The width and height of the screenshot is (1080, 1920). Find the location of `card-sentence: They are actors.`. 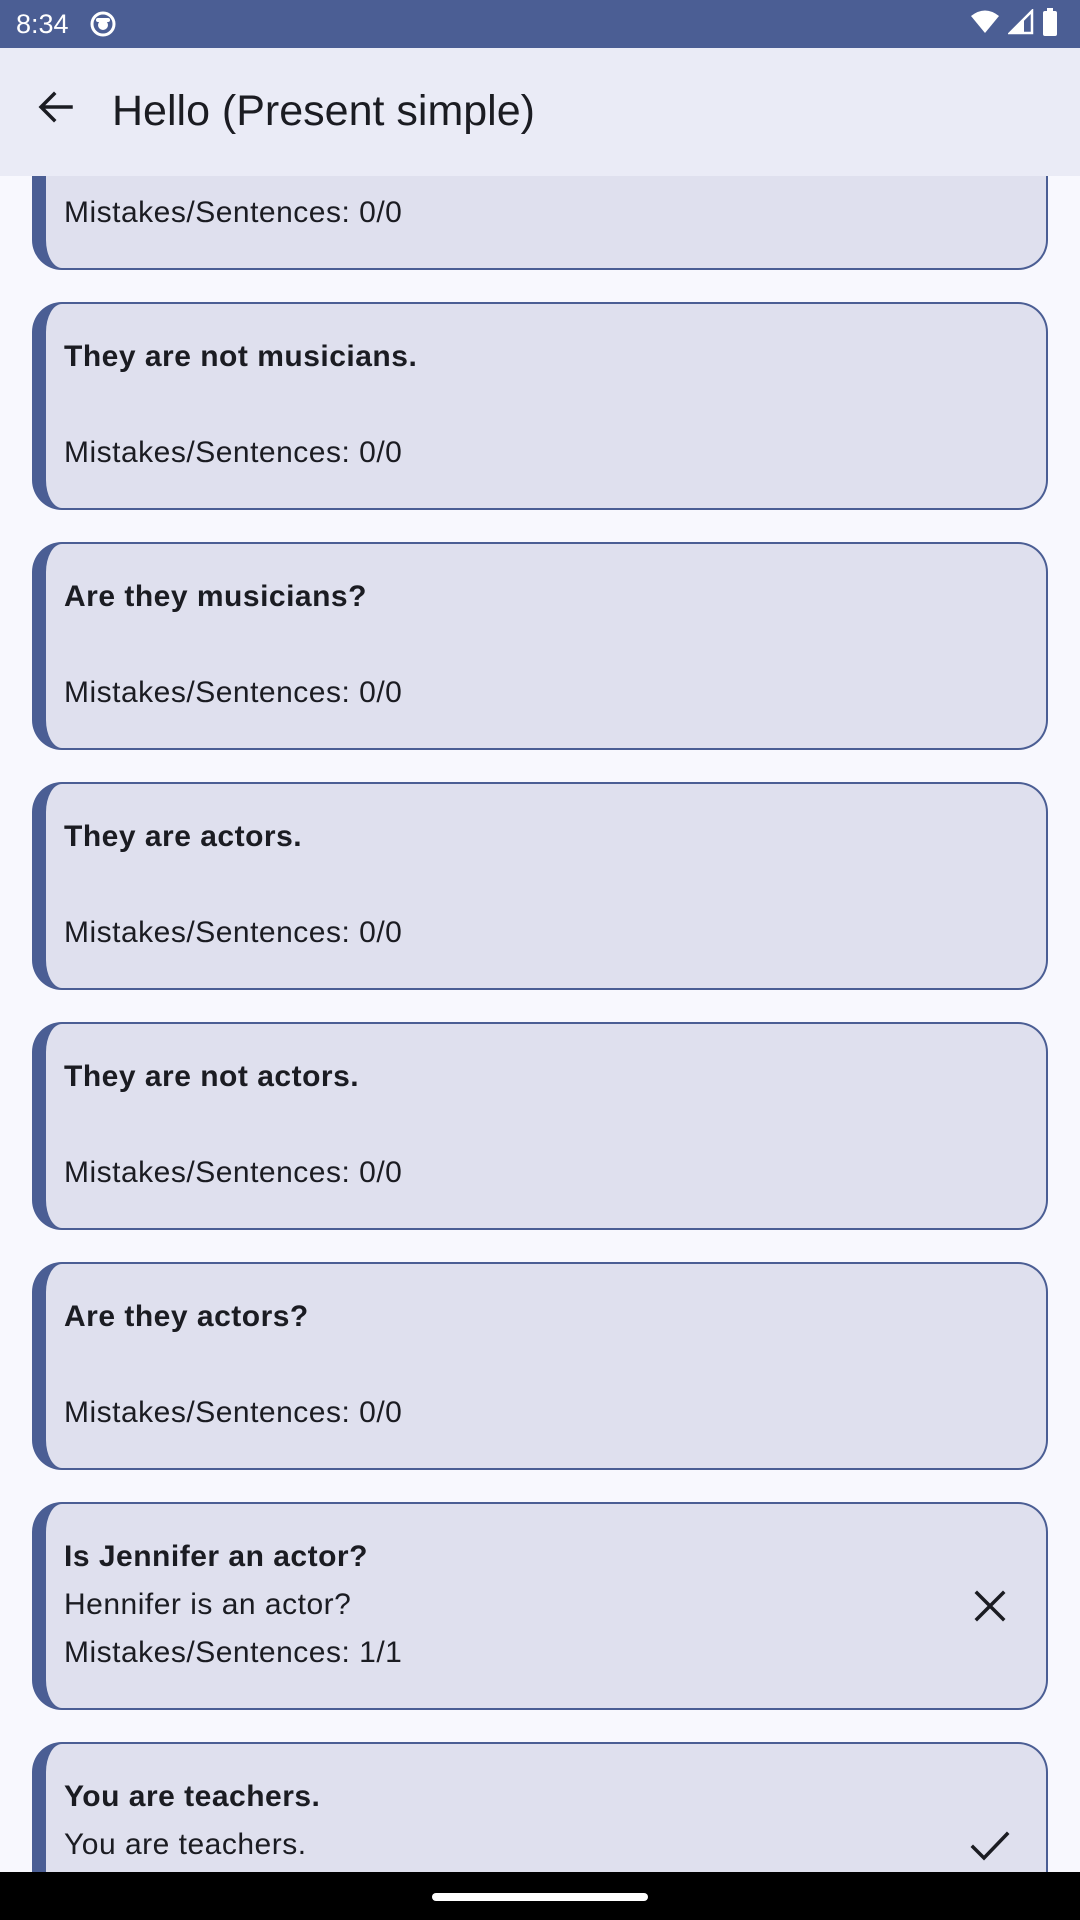

card-sentence: They are actors. is located at coordinates (183, 836).